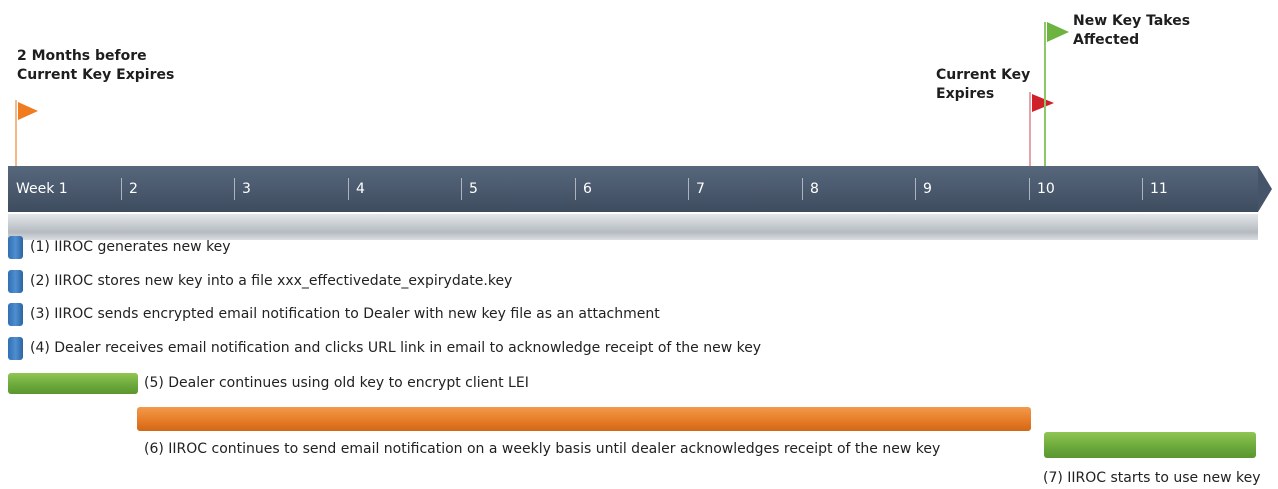  Describe the element at coordinates (584, 419) in the screenshot. I see `step-6-bar` at that location.